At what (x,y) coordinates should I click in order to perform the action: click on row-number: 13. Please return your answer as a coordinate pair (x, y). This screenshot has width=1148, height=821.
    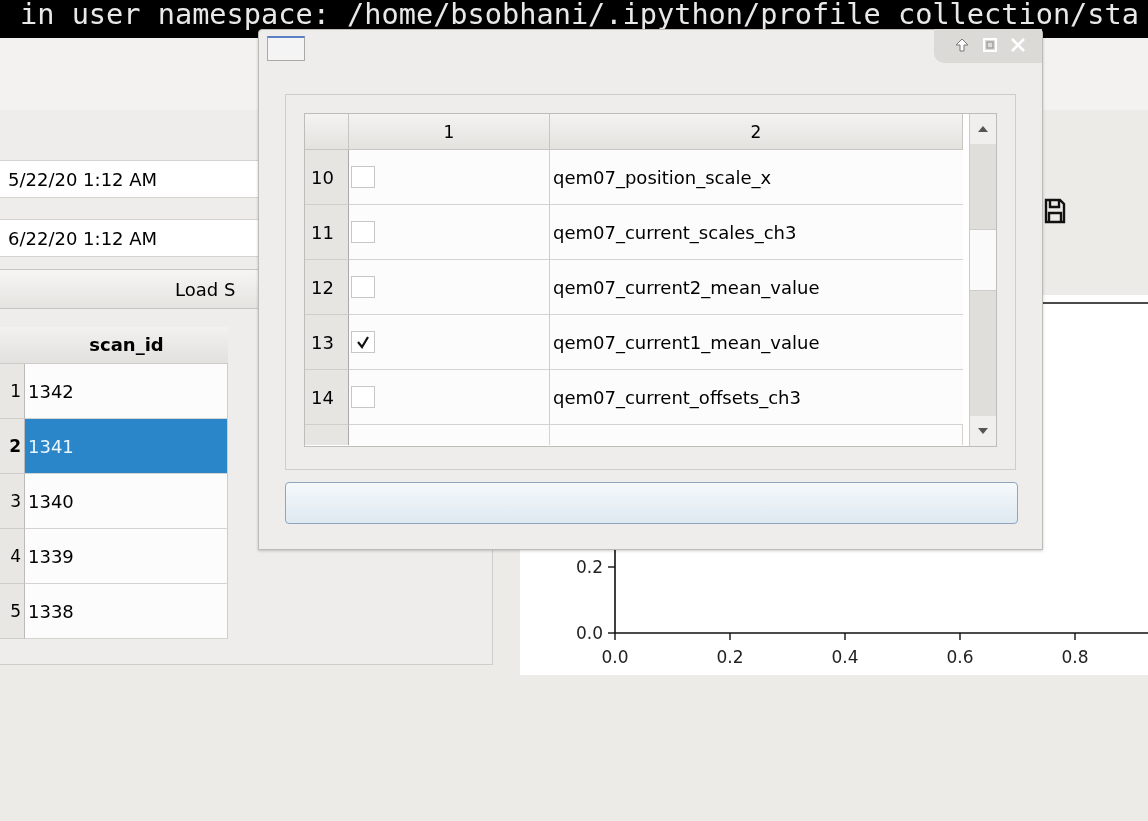
    Looking at the image, I should click on (327, 342).